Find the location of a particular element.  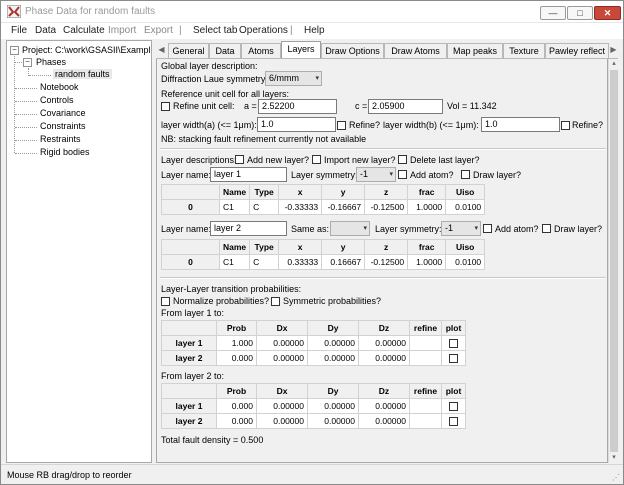

scroll-thumb is located at coordinates (614, 261).